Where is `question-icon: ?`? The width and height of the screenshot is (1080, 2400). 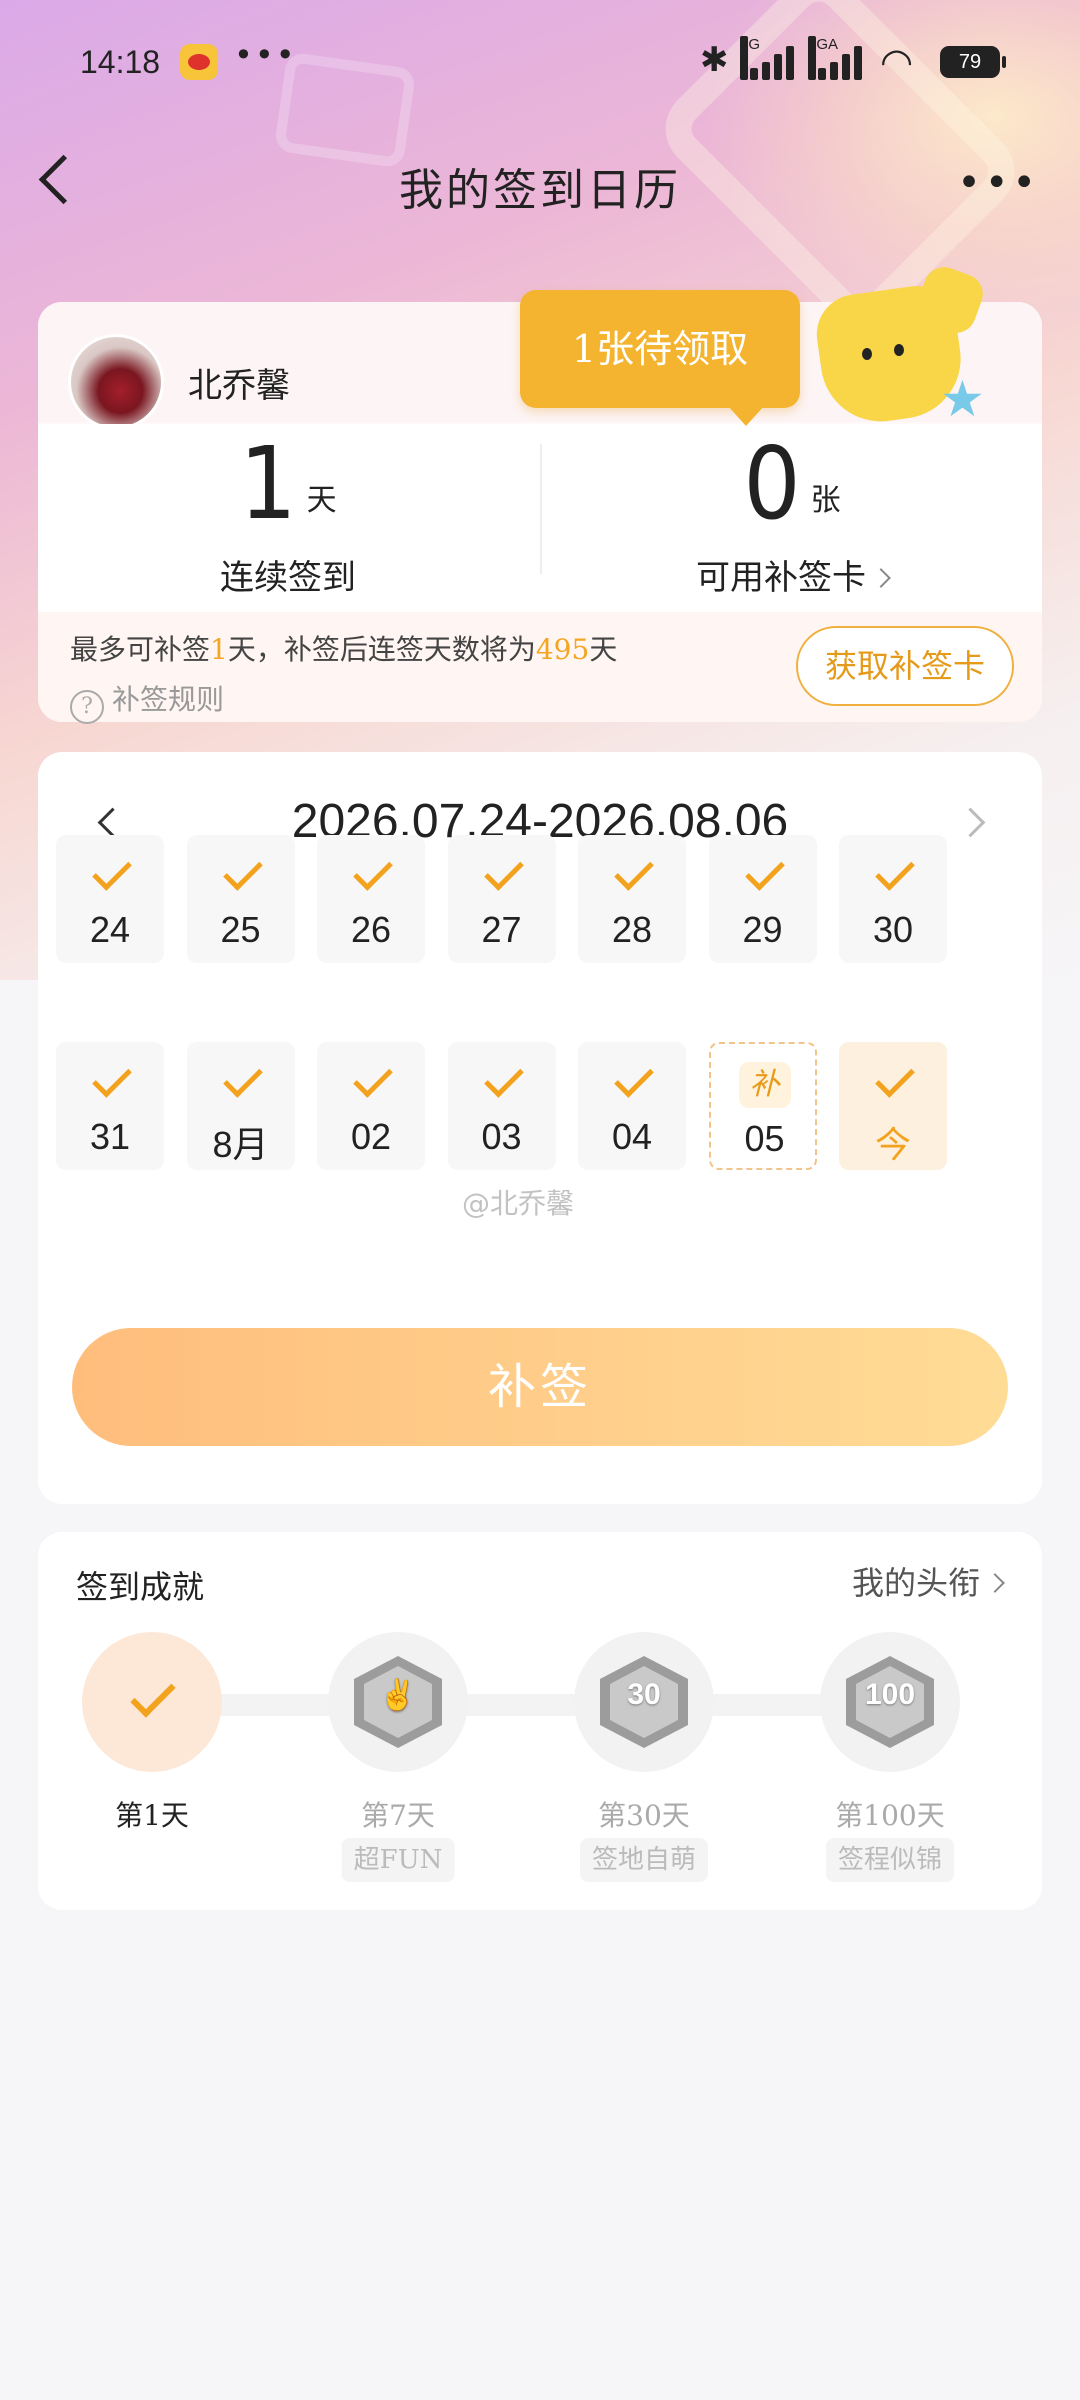
question-icon: ? is located at coordinates (87, 707).